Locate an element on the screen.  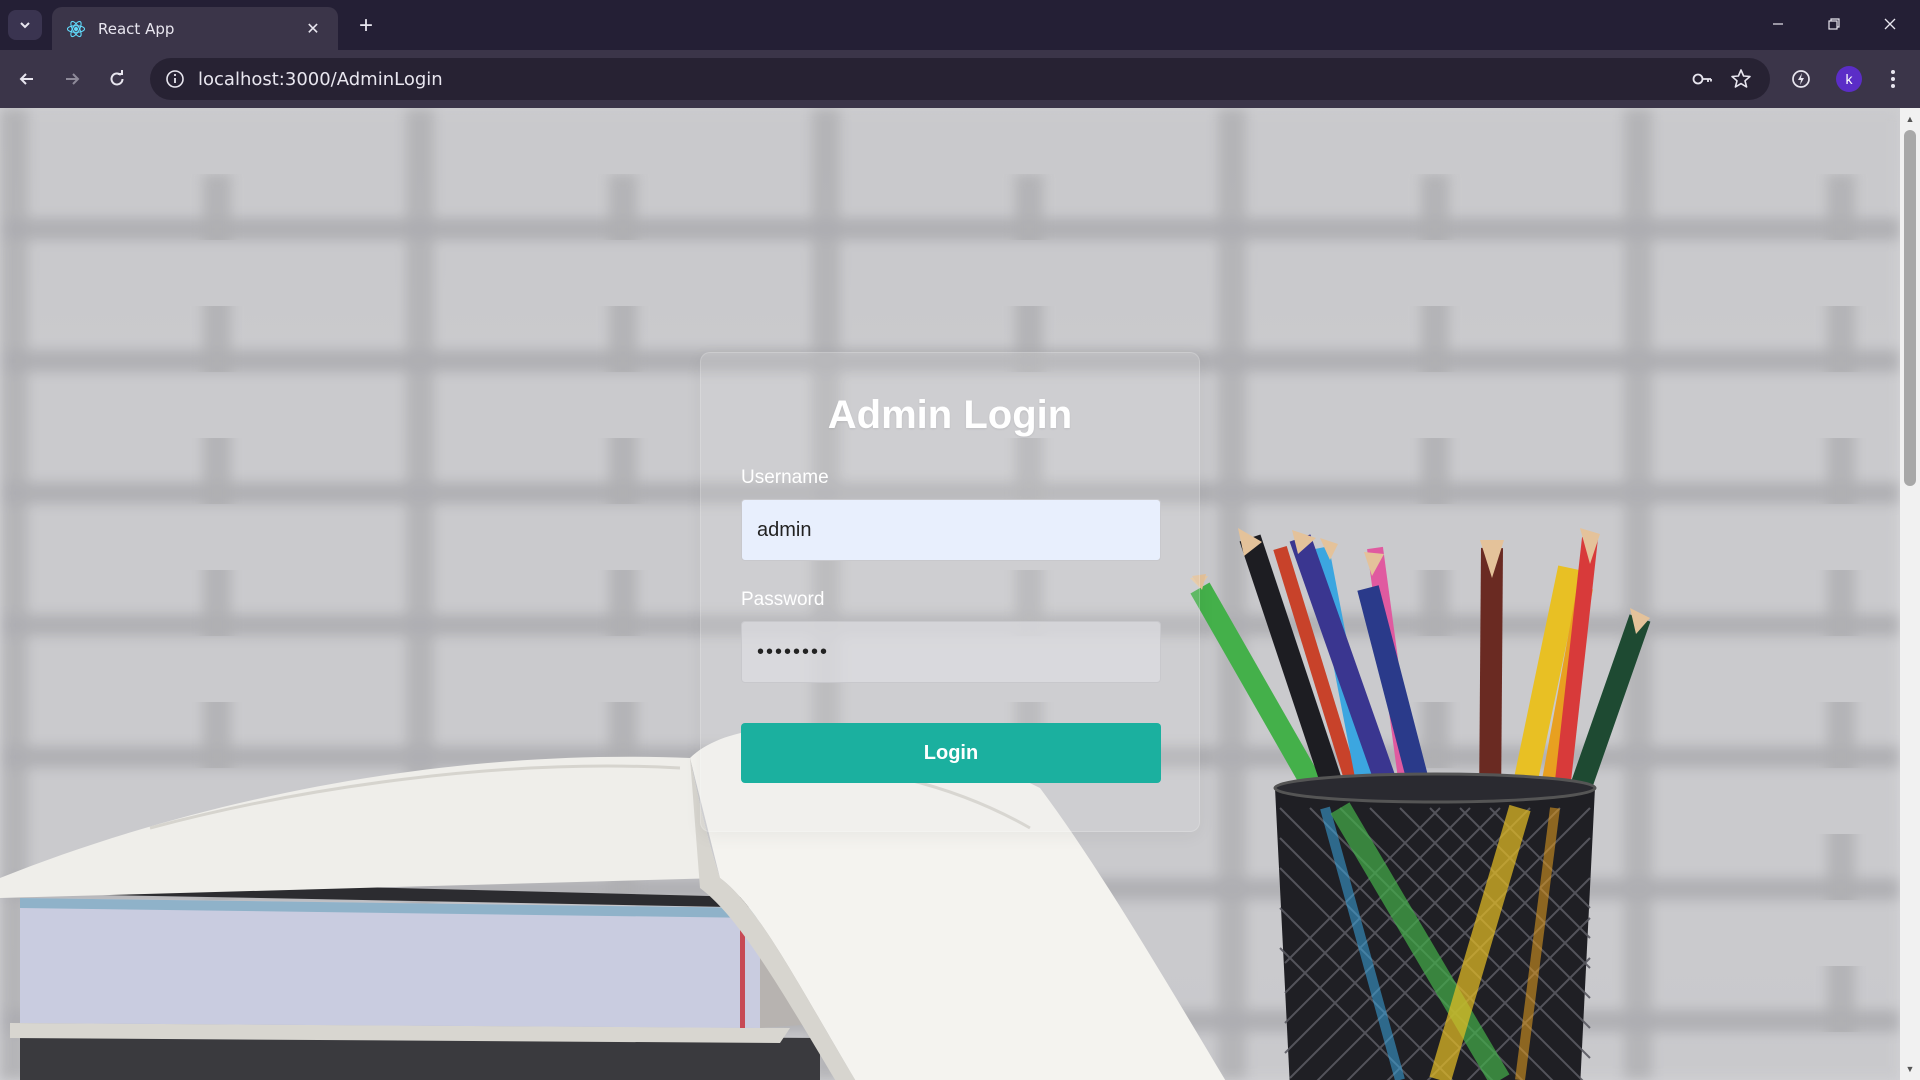
info-icon is located at coordinates (175, 79).